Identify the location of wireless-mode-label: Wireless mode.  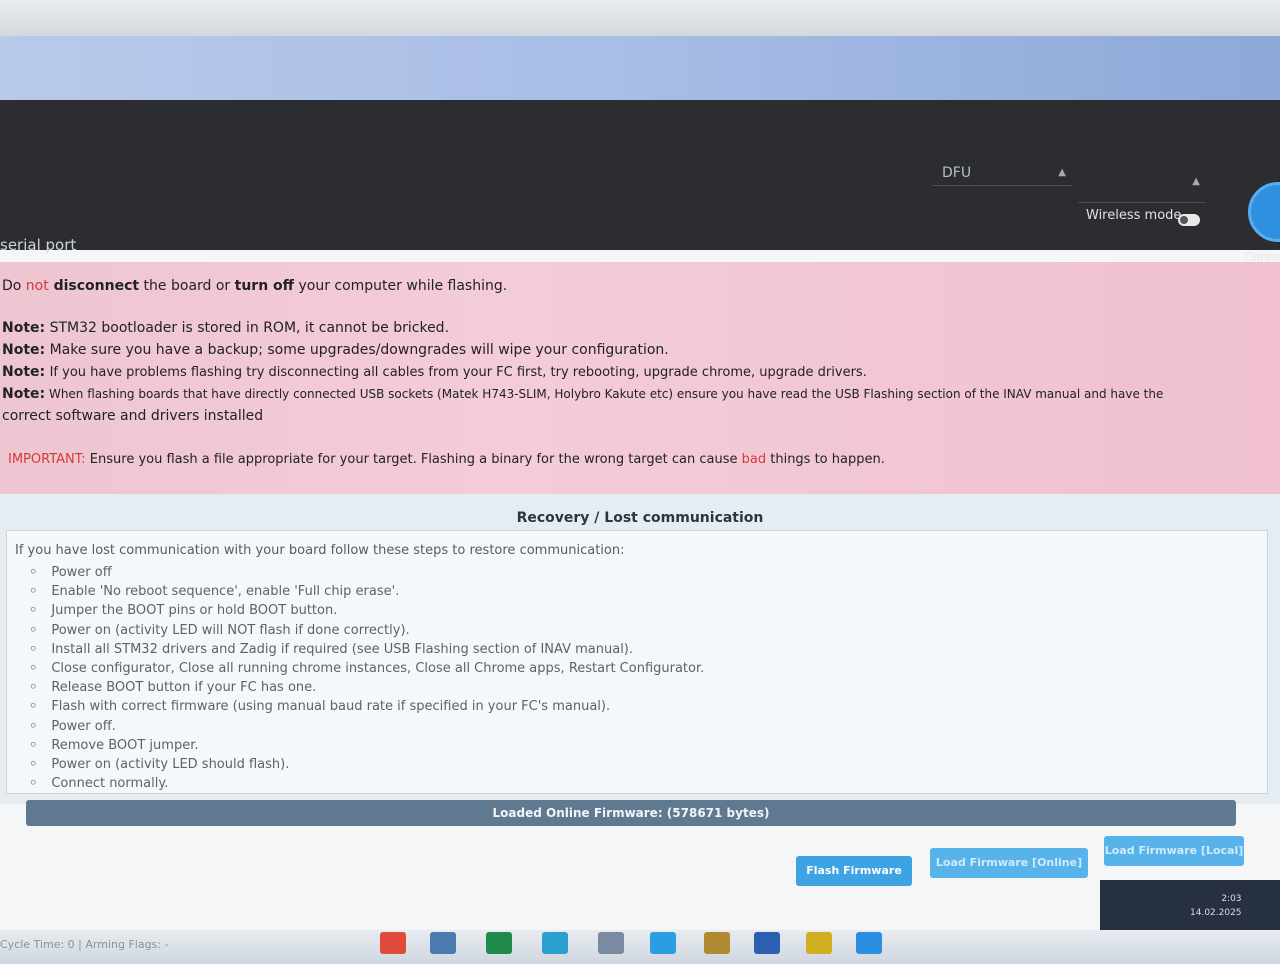
(1134, 215).